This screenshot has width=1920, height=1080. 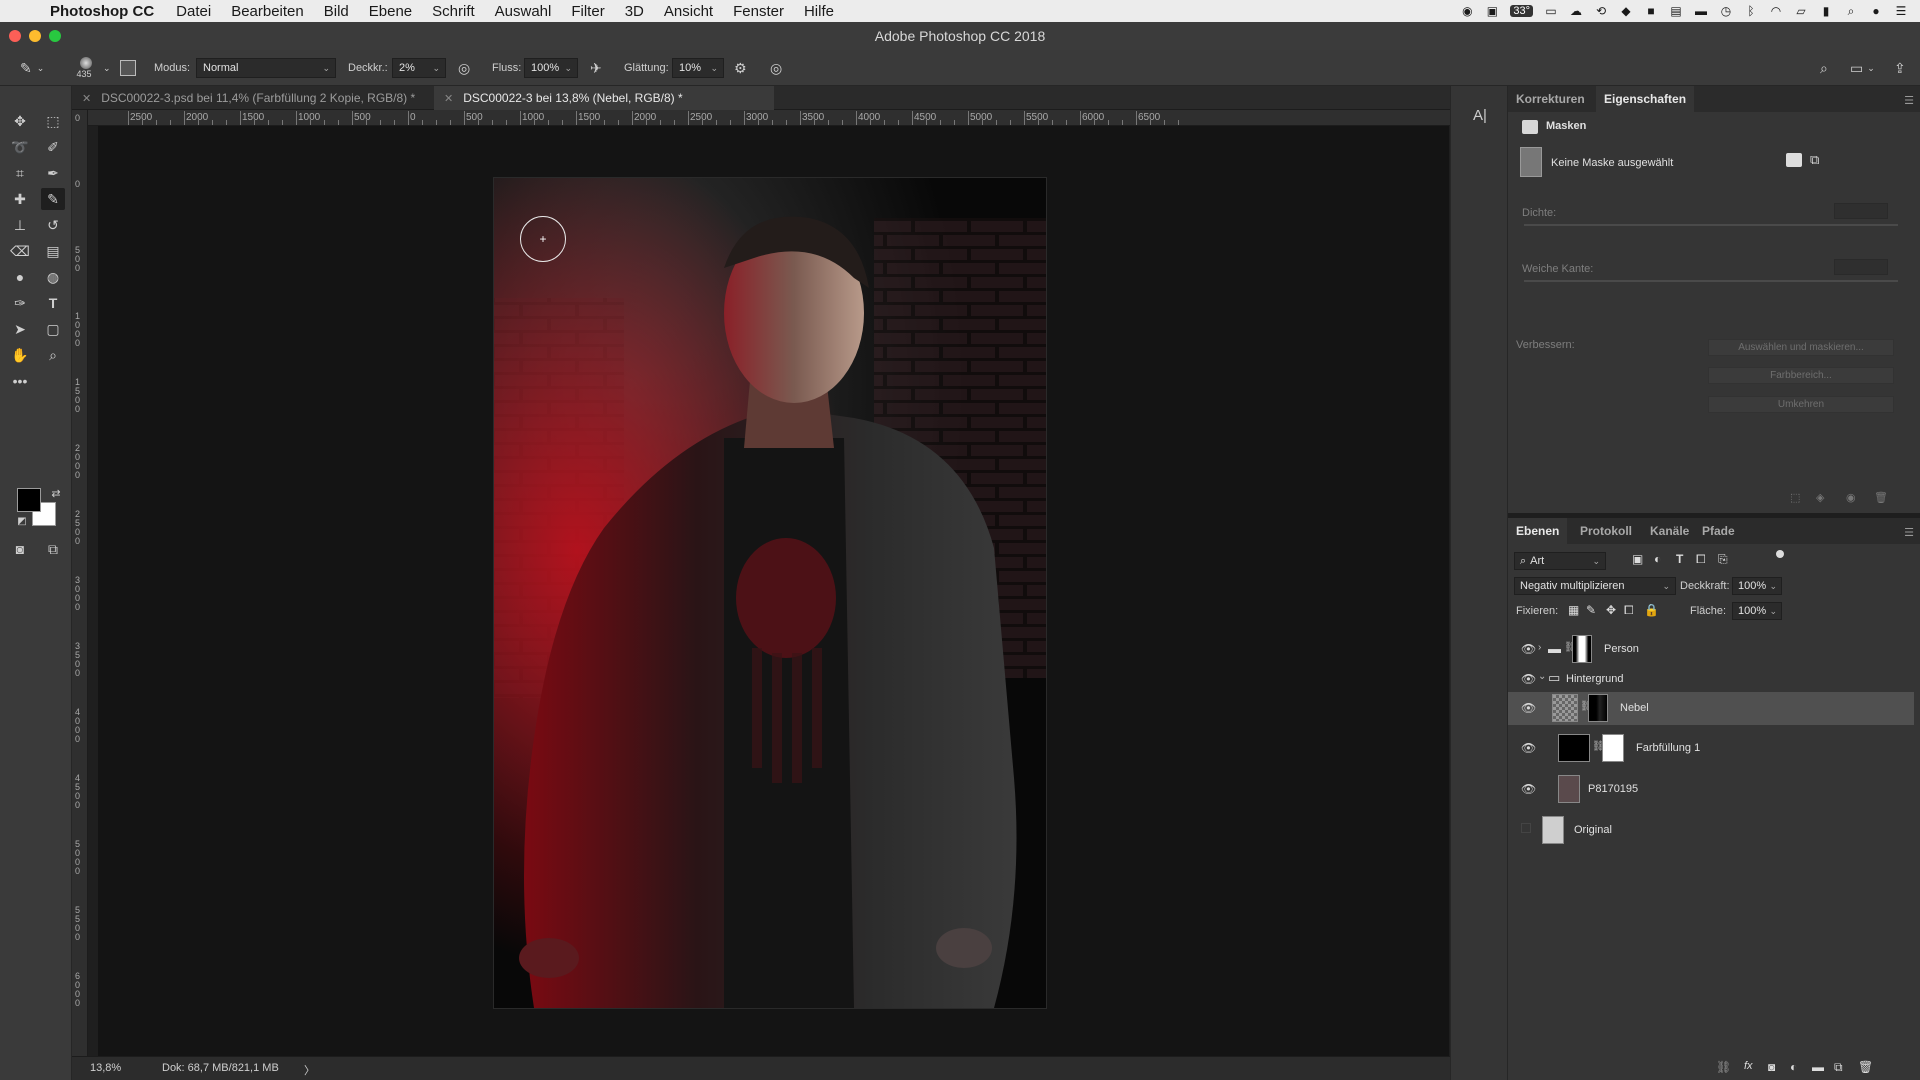 I want to click on dodge-tool-icon: ◍, so click(x=53, y=277).